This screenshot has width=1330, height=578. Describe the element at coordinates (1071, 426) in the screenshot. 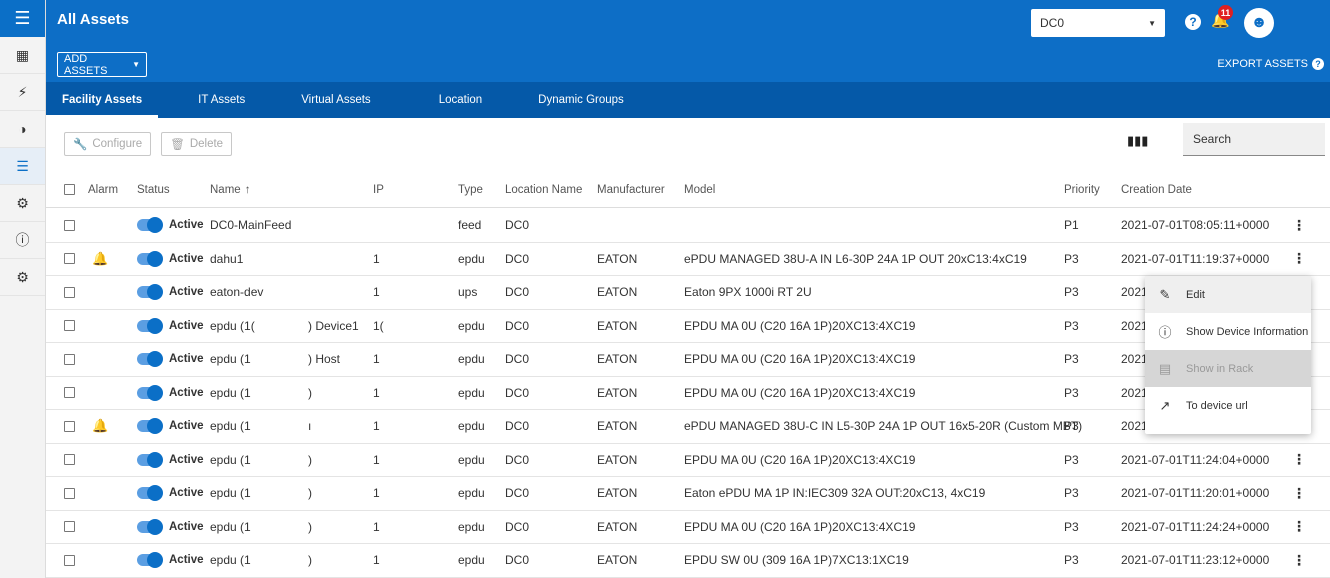

I see `priority-cell: P3` at that location.